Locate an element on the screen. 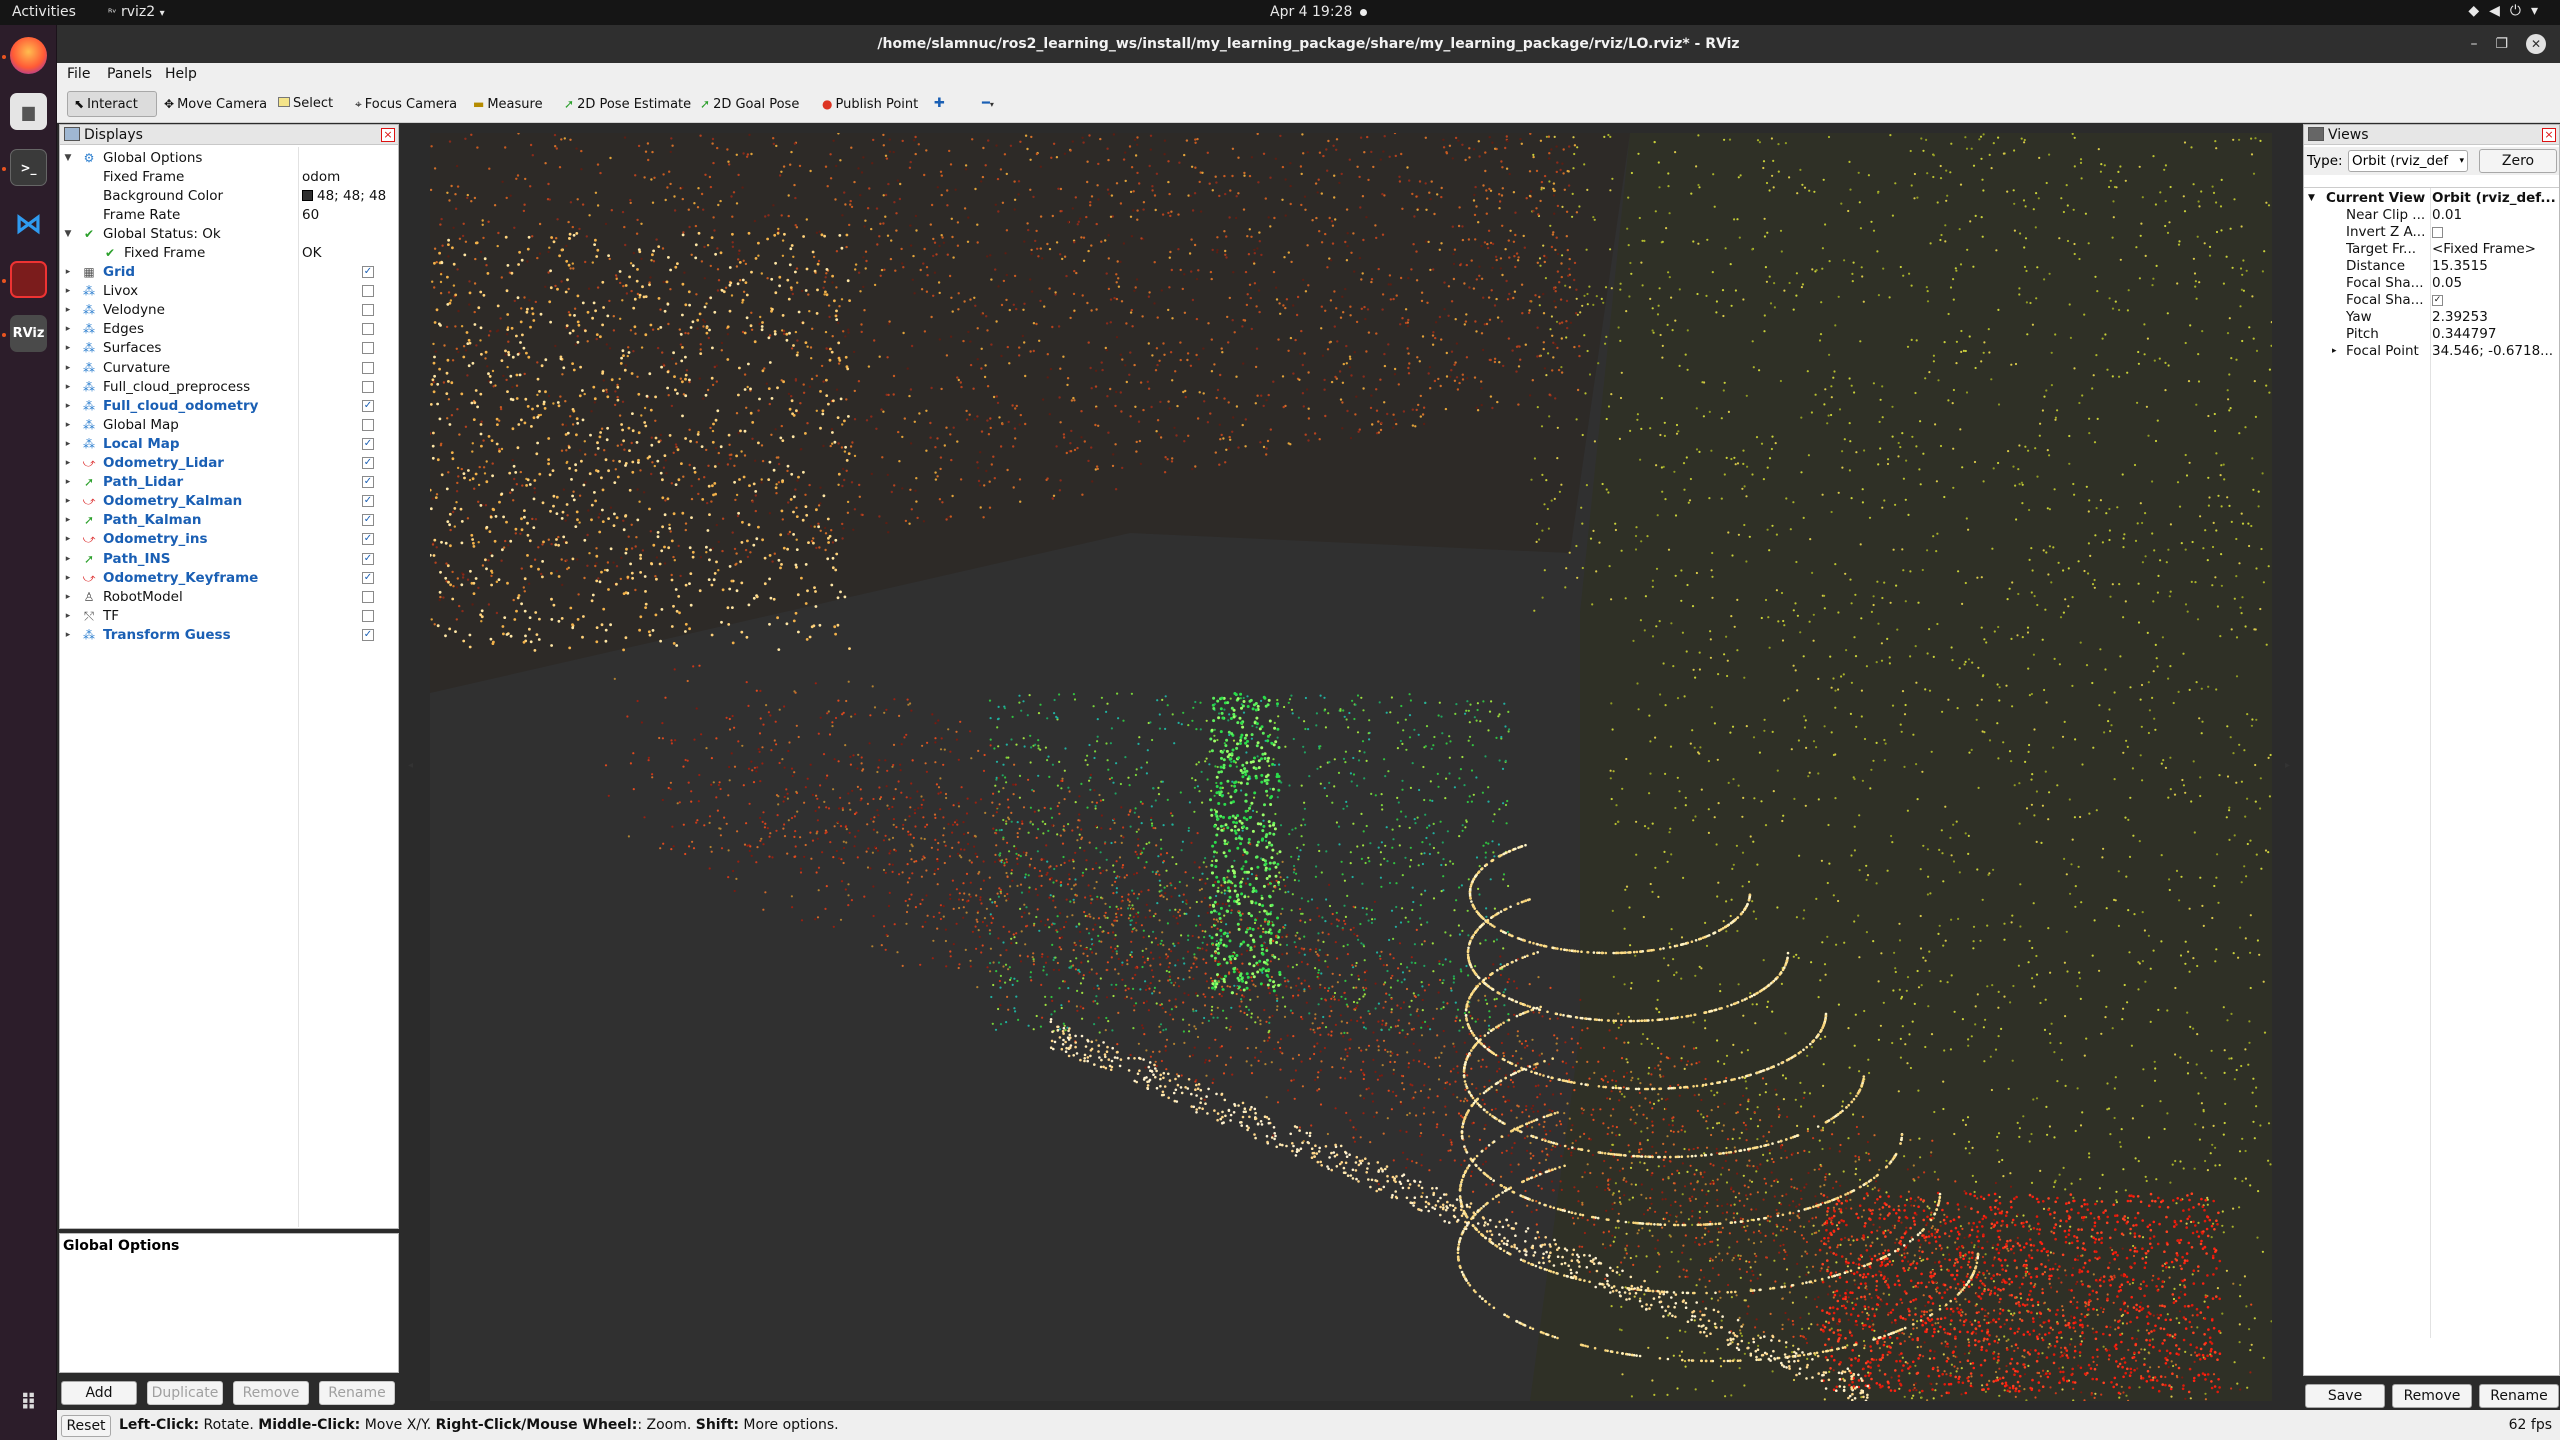 This screenshot has width=2560, height=1440. display-item-row: ▸ ⁂ Local Map ✓ is located at coordinates (229, 444).